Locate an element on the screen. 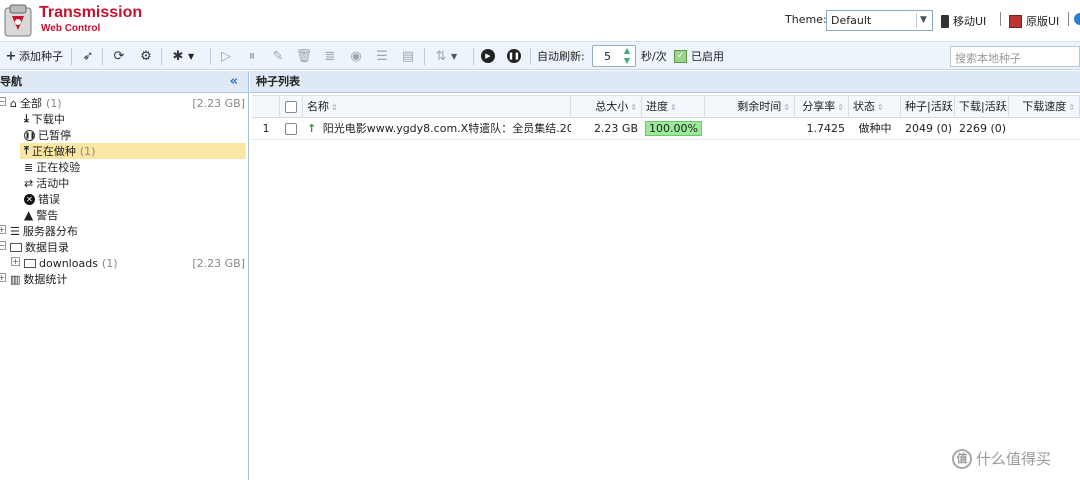 This screenshot has width=1080, height=480. refresh-button: ⟳ is located at coordinates (119, 56).